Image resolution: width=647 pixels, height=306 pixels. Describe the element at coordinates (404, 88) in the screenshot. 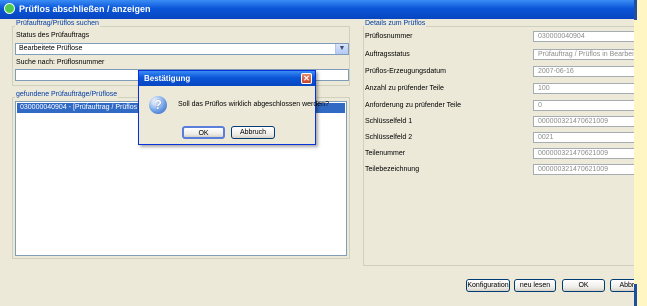

I see `detail-label: Anzahl zu prüfender Teile` at that location.